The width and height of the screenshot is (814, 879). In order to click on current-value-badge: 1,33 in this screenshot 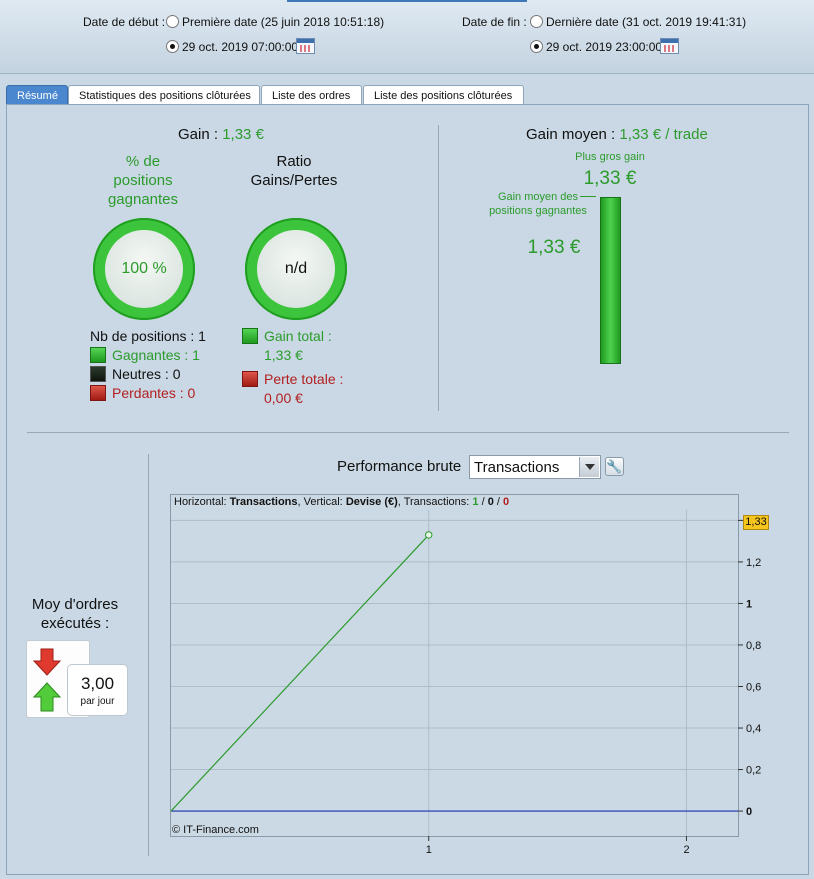, I will do `click(756, 522)`.